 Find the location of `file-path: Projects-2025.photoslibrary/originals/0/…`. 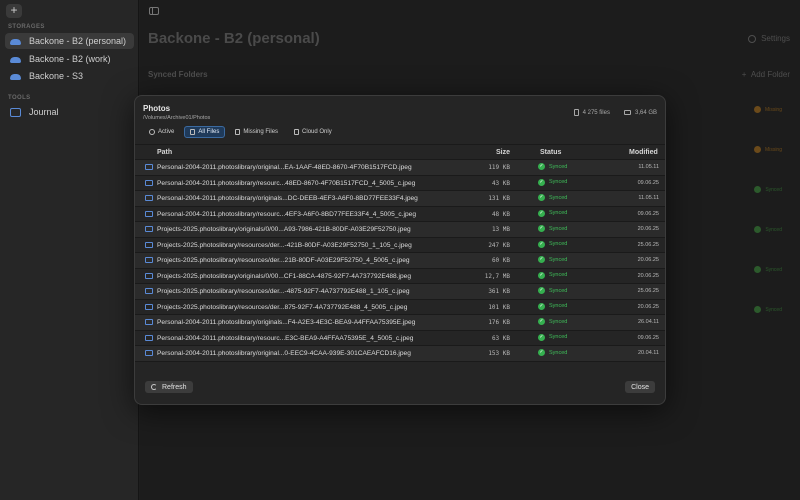

file-path: Projects-2025.photoslibrary/originals/0/… is located at coordinates (284, 229).